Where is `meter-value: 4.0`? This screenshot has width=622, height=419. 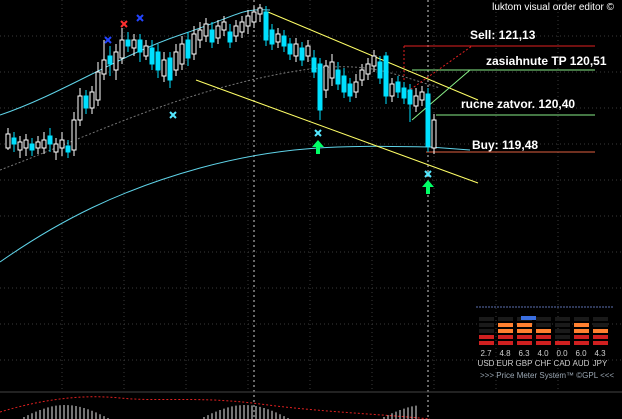
meter-value: 4.0 is located at coordinates (543, 353).